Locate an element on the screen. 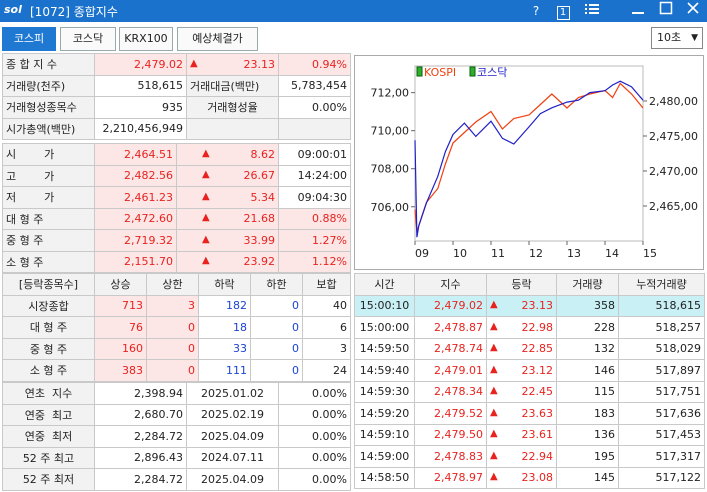 The height and width of the screenshot is (492, 707). breadth-flat: 40 is located at coordinates (326, 305).